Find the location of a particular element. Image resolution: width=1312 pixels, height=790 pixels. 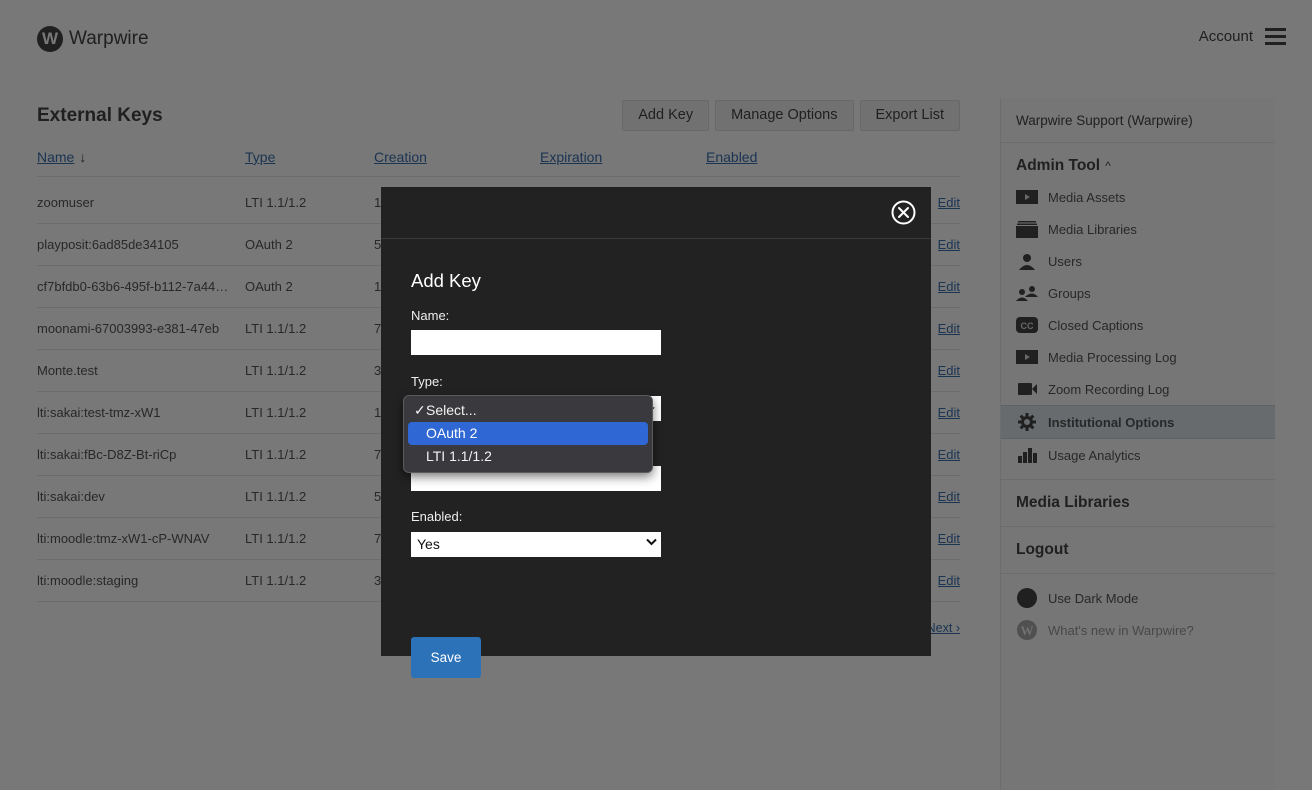

type-label: Type: is located at coordinates (427, 381).